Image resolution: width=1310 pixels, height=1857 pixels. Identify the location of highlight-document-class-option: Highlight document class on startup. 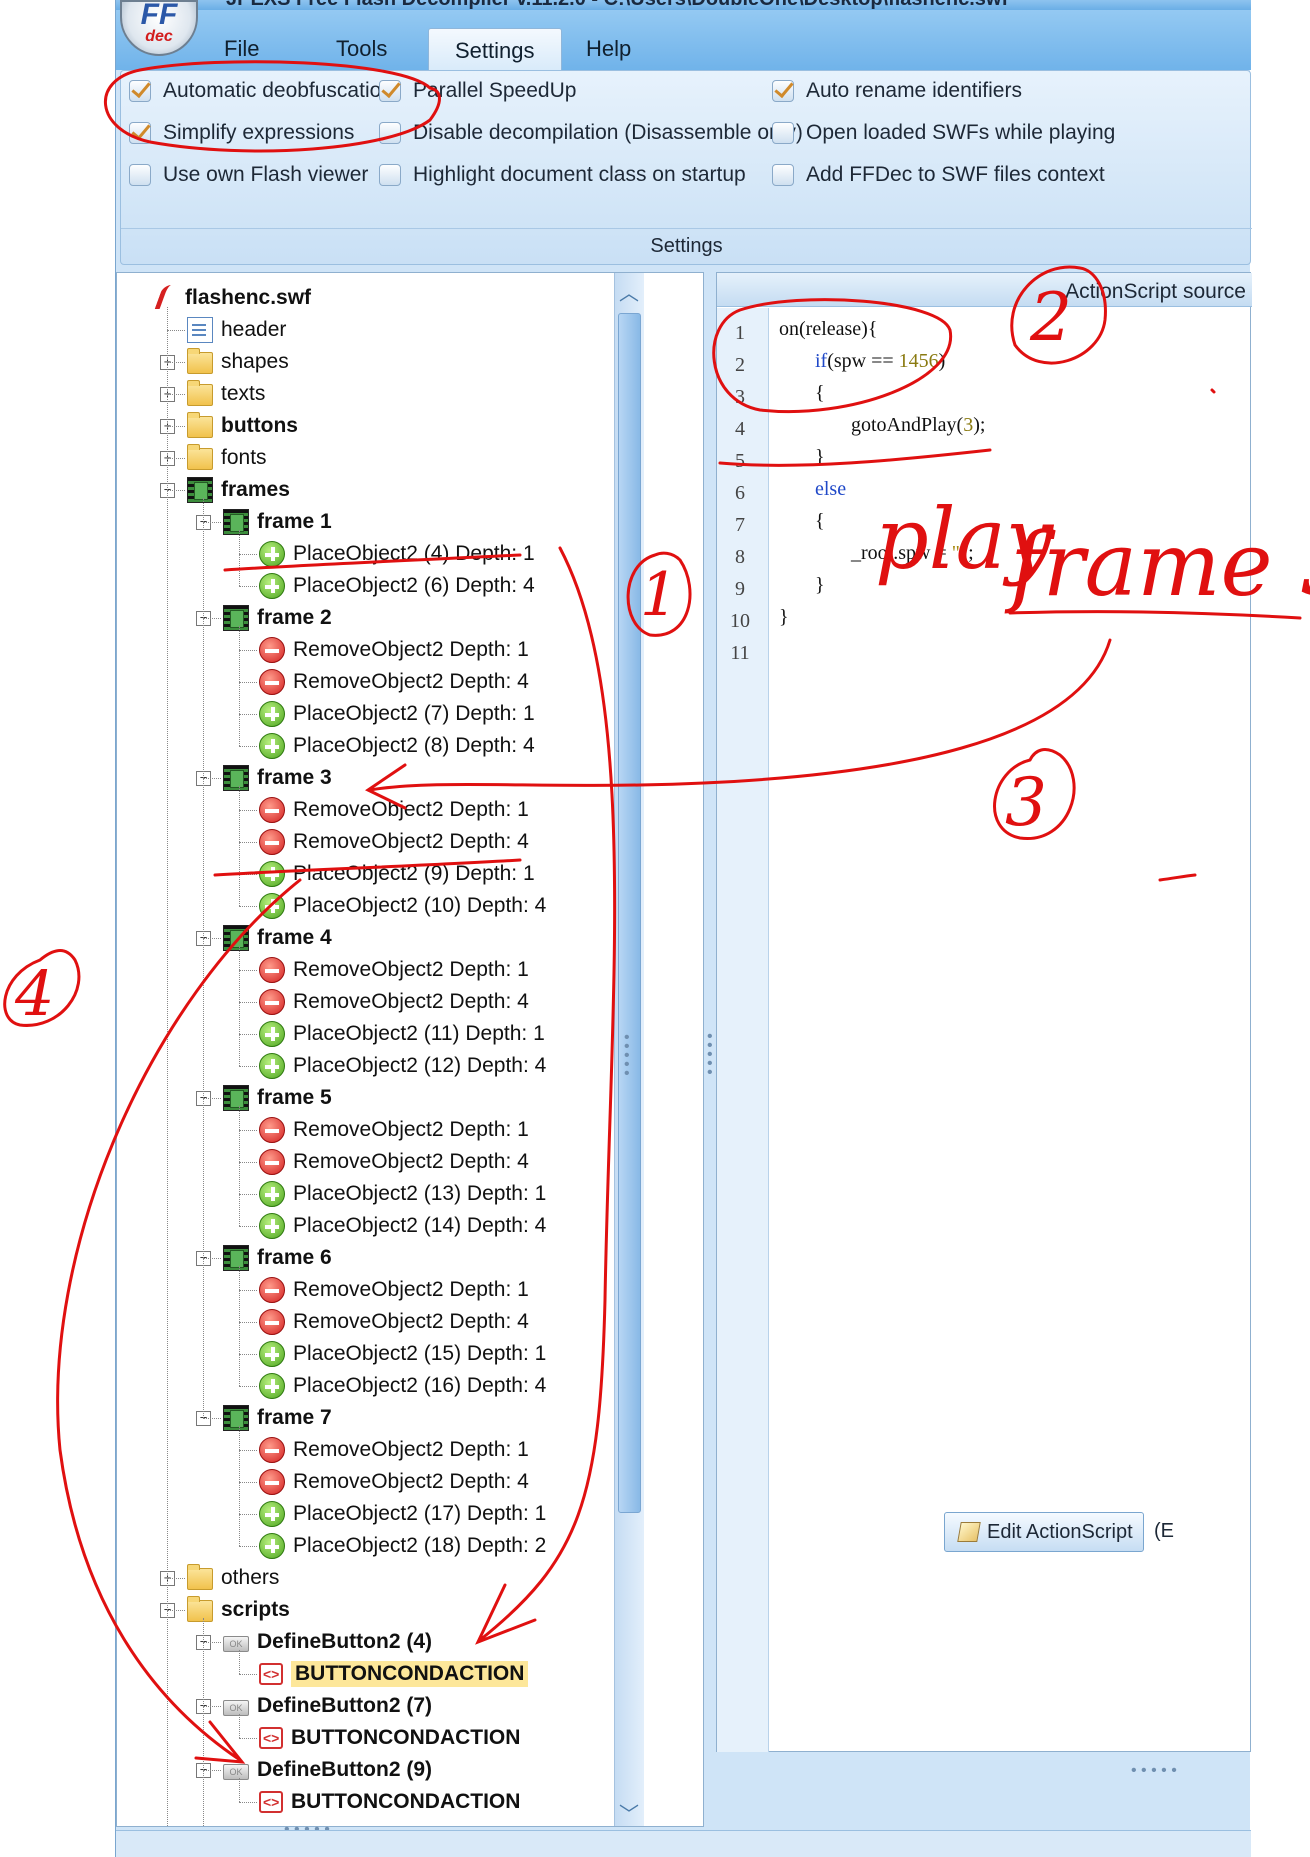
(562, 175).